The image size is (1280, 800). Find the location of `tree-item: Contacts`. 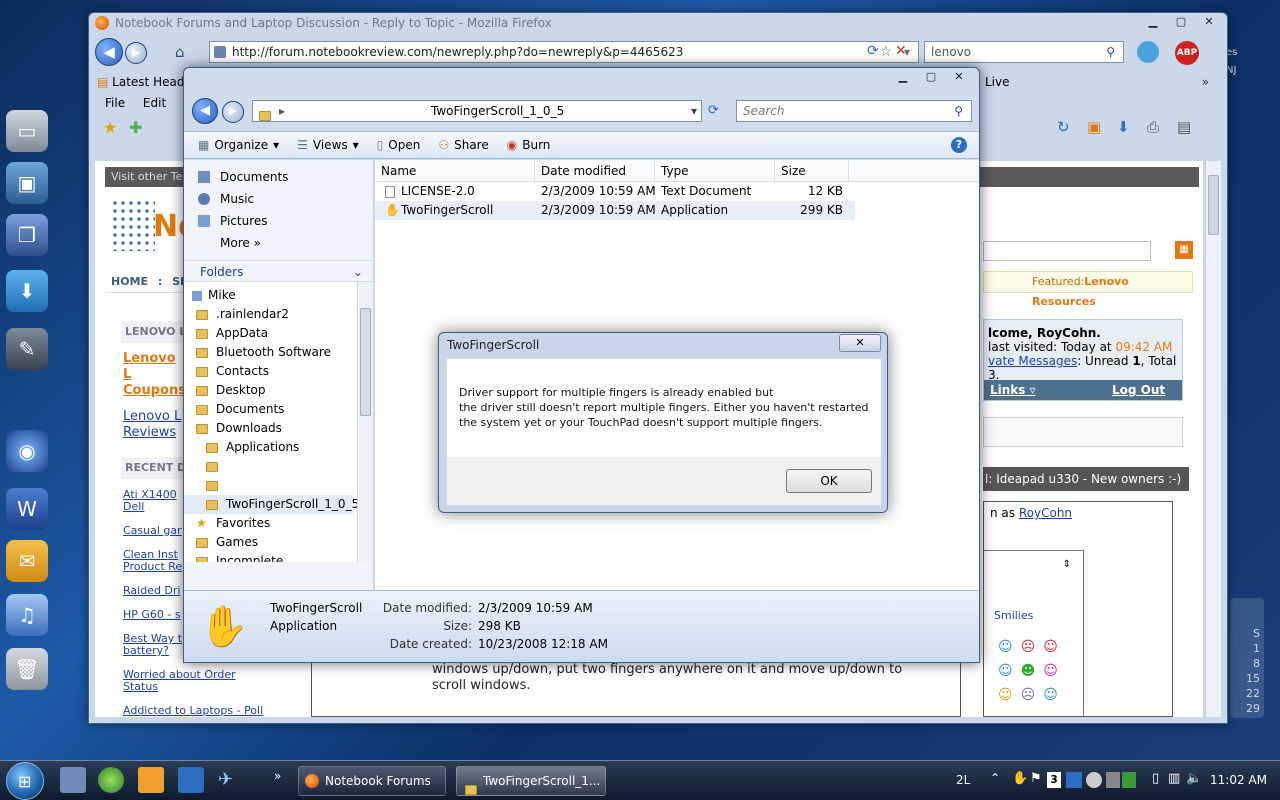

tree-item: Contacts is located at coordinates (278, 371).